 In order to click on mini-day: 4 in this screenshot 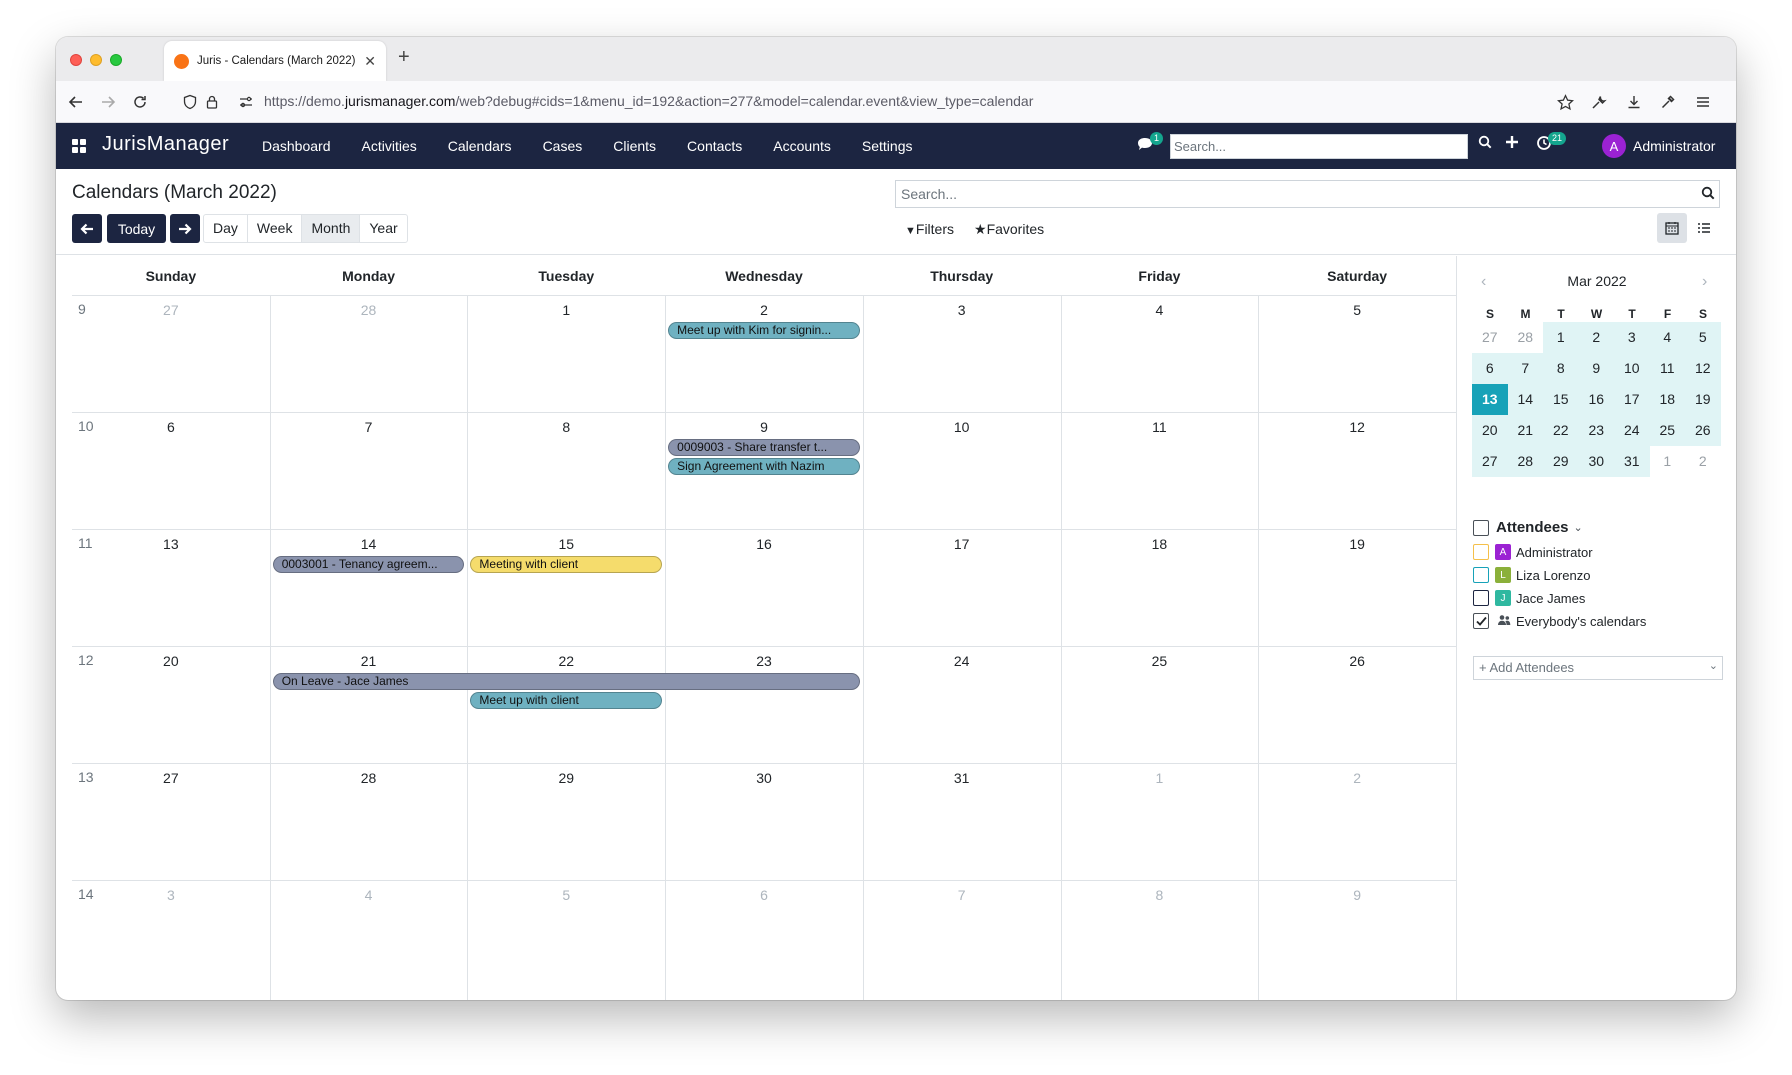, I will do `click(1667, 337)`.